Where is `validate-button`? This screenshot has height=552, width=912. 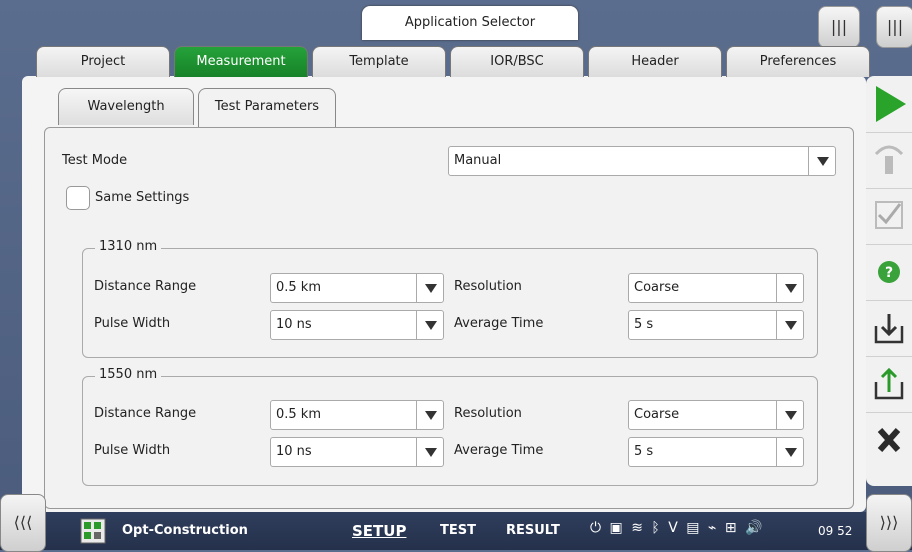 validate-button is located at coordinates (889, 216).